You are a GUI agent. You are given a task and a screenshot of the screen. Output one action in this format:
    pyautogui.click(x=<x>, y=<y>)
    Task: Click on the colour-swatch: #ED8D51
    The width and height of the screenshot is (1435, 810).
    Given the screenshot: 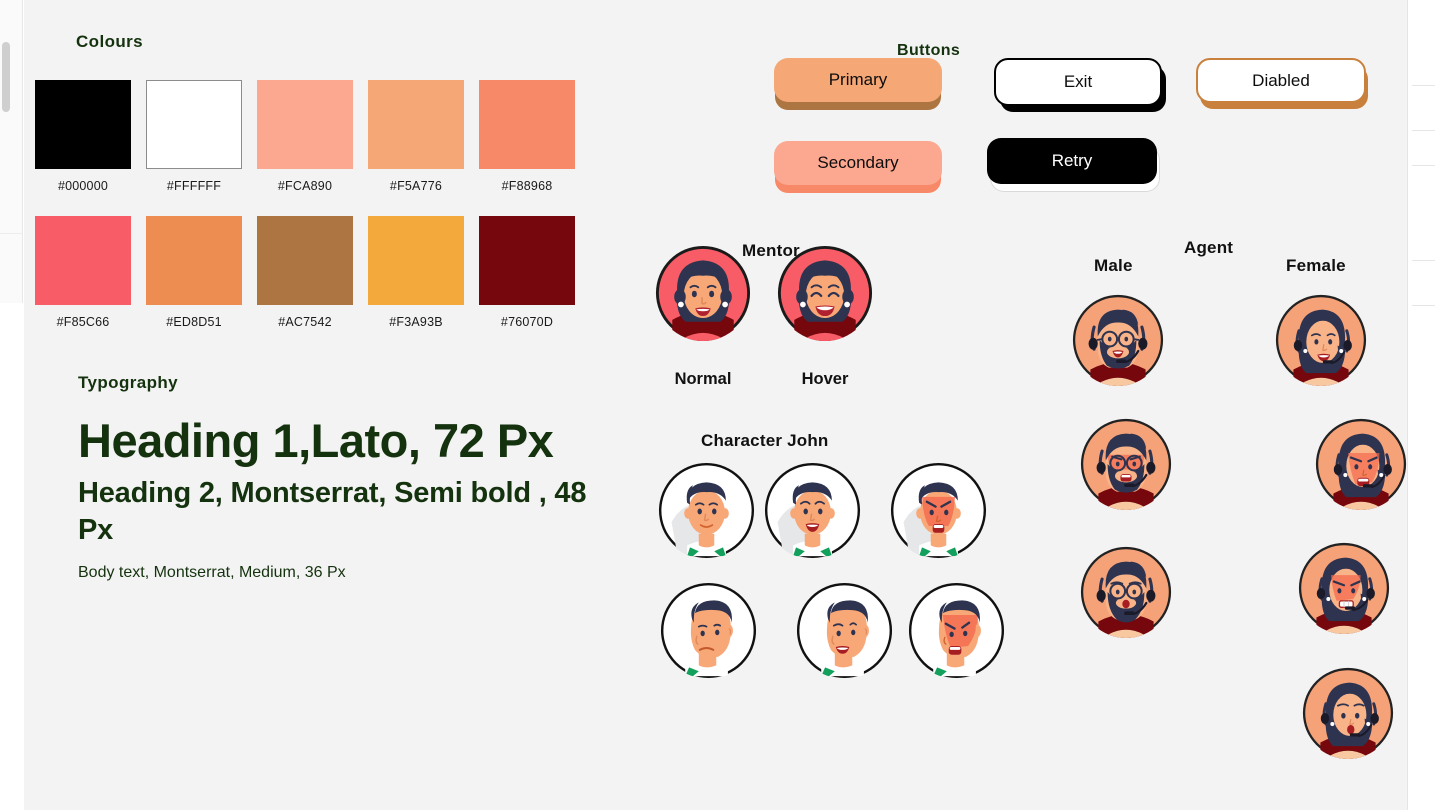 What is the action you would take?
    pyautogui.click(x=201, y=272)
    